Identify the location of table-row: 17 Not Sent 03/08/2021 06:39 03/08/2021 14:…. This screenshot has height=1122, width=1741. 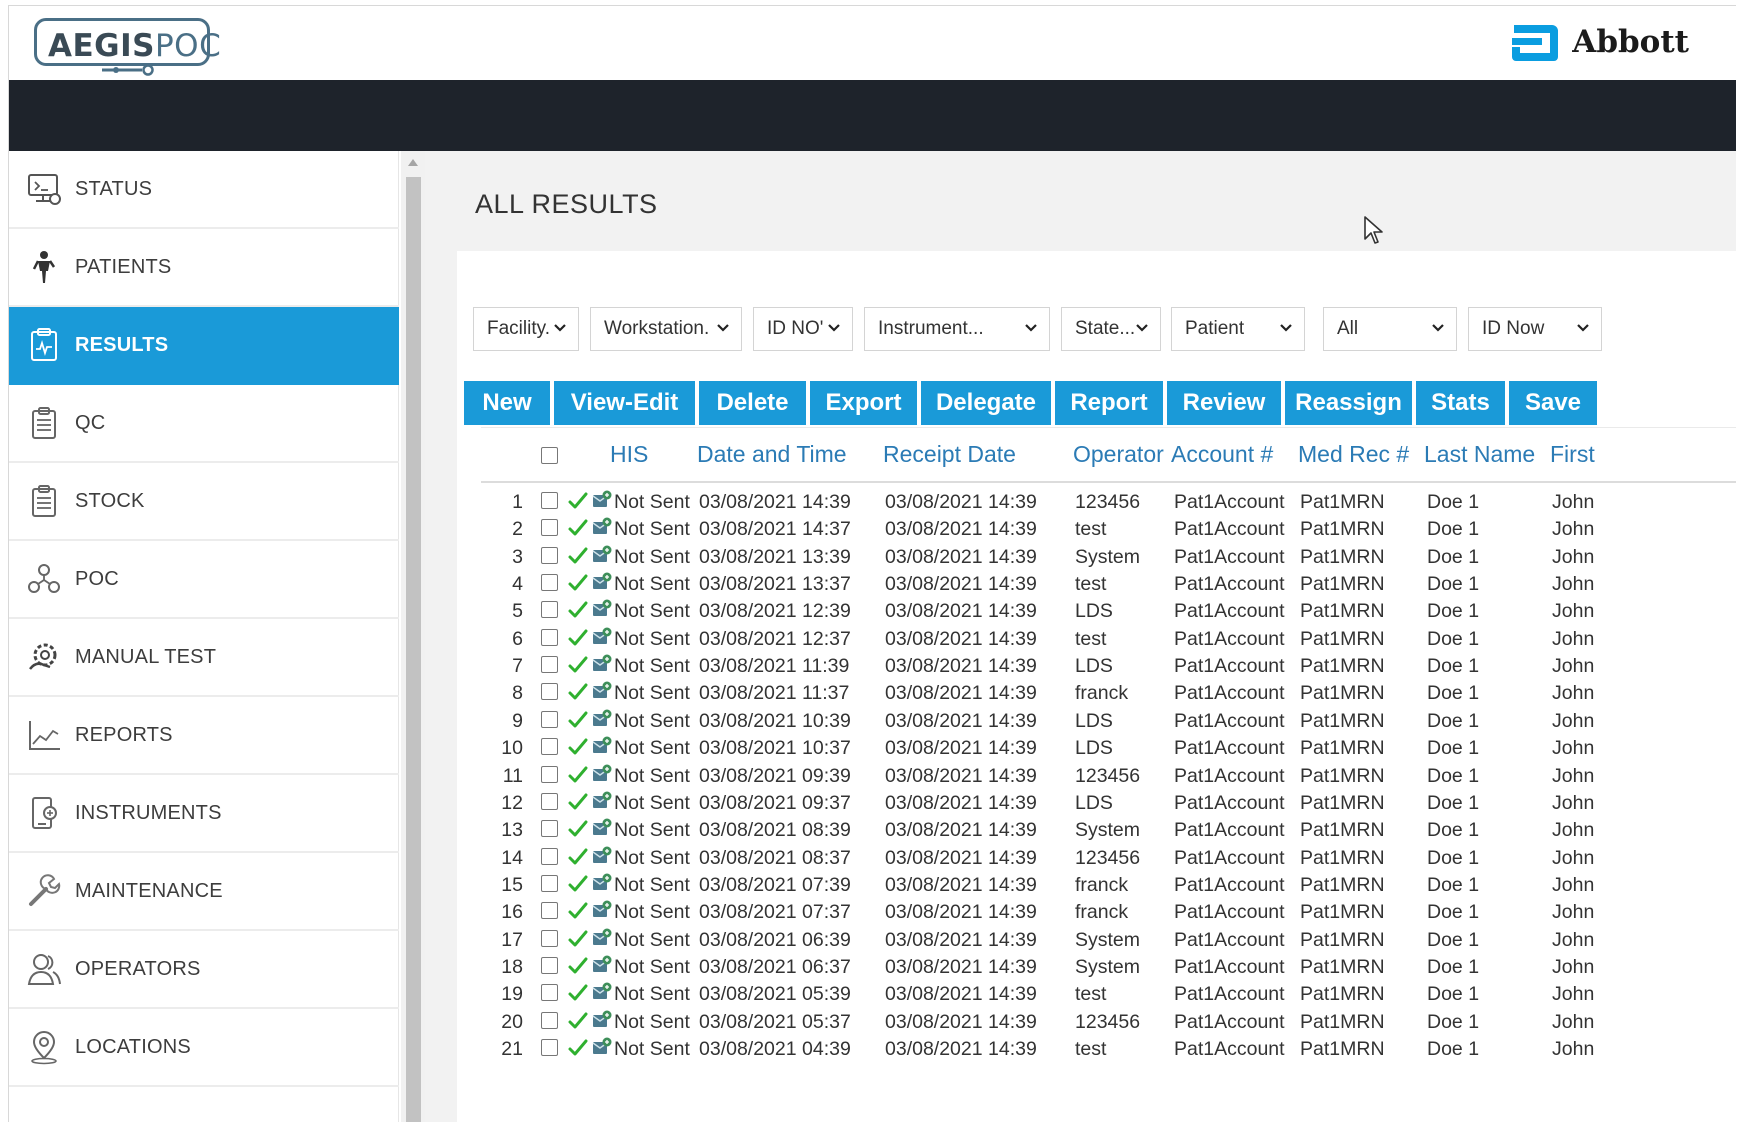
(1108, 940).